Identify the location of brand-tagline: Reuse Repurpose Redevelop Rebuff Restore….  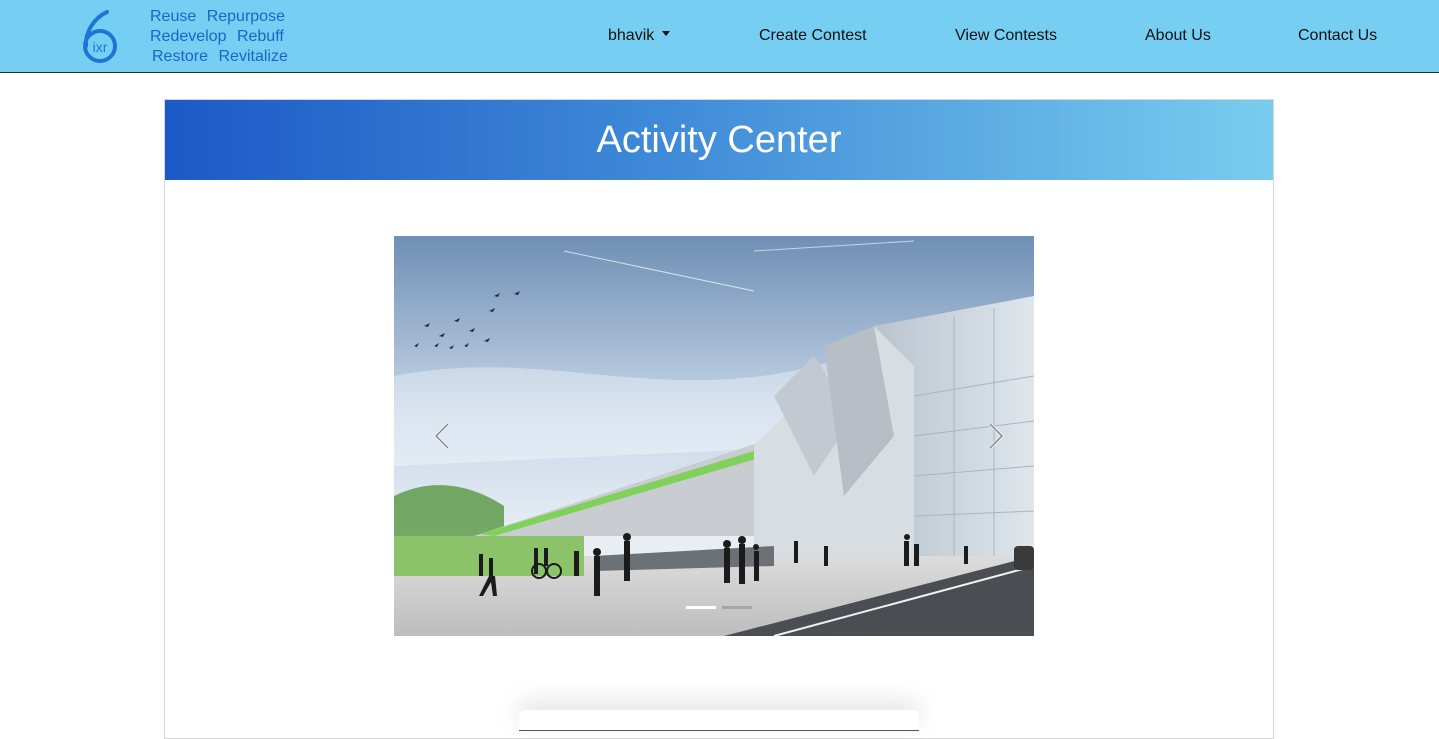
(222, 37).